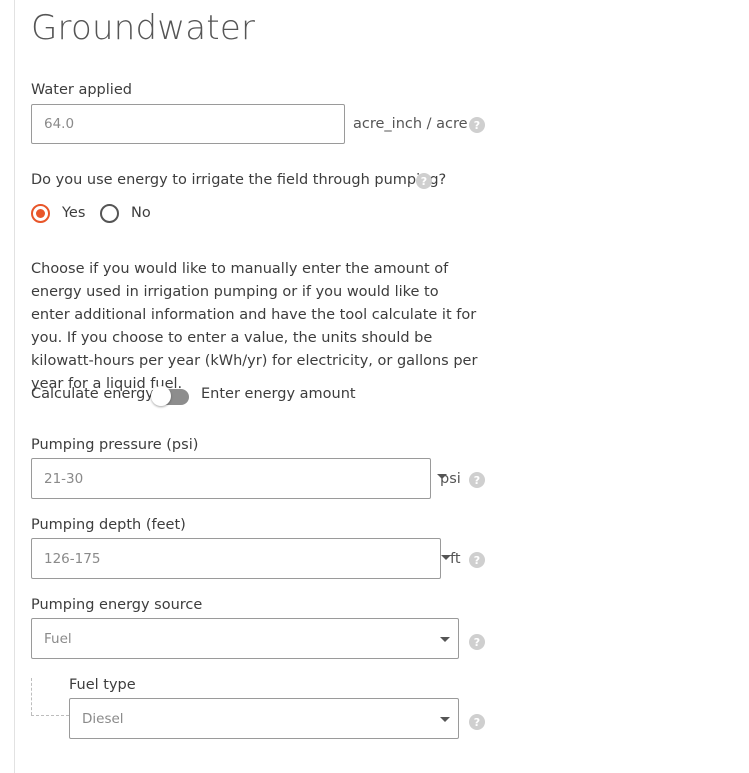  What do you see at coordinates (64, 478) in the screenshot?
I see `pumping-pressure-value: 21-30` at bounding box center [64, 478].